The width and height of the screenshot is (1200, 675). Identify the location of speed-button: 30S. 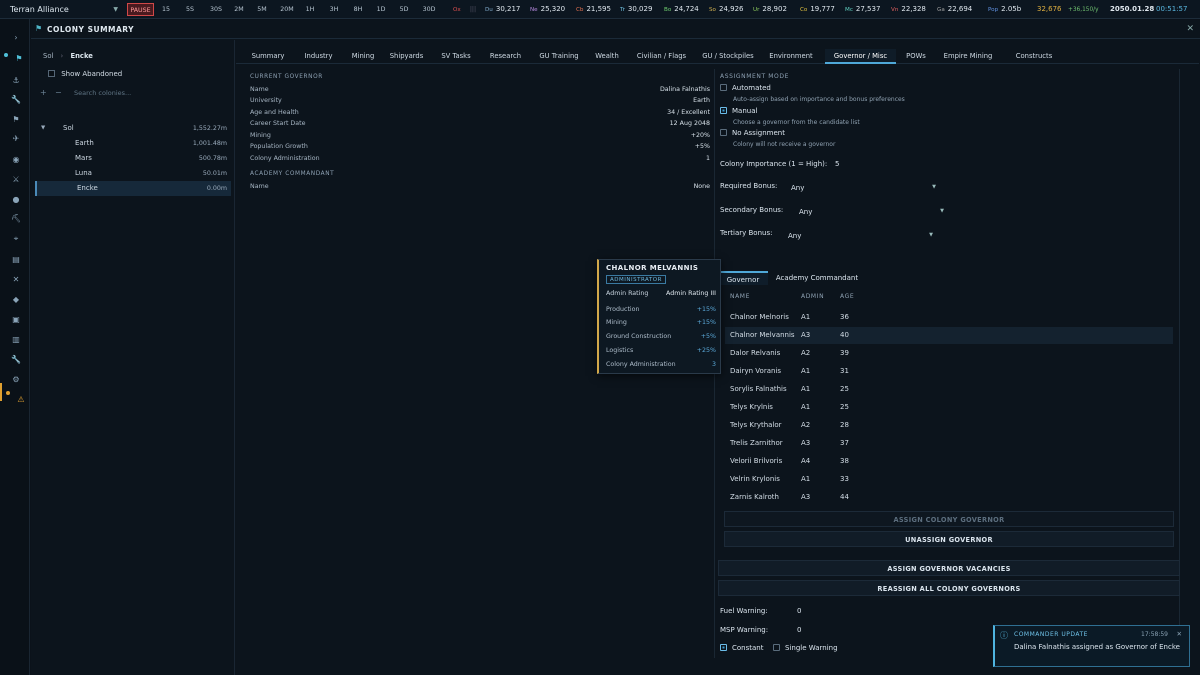
(216, 9).